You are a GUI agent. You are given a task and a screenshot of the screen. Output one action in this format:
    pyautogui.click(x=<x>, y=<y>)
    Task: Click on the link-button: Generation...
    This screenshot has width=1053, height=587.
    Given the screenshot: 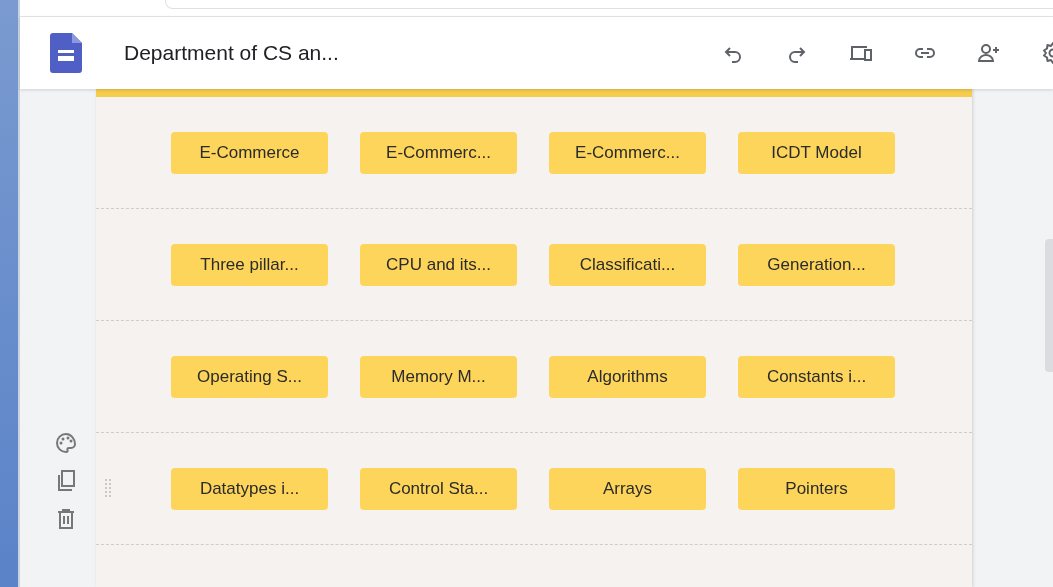 What is the action you would take?
    pyautogui.click(x=816, y=264)
    